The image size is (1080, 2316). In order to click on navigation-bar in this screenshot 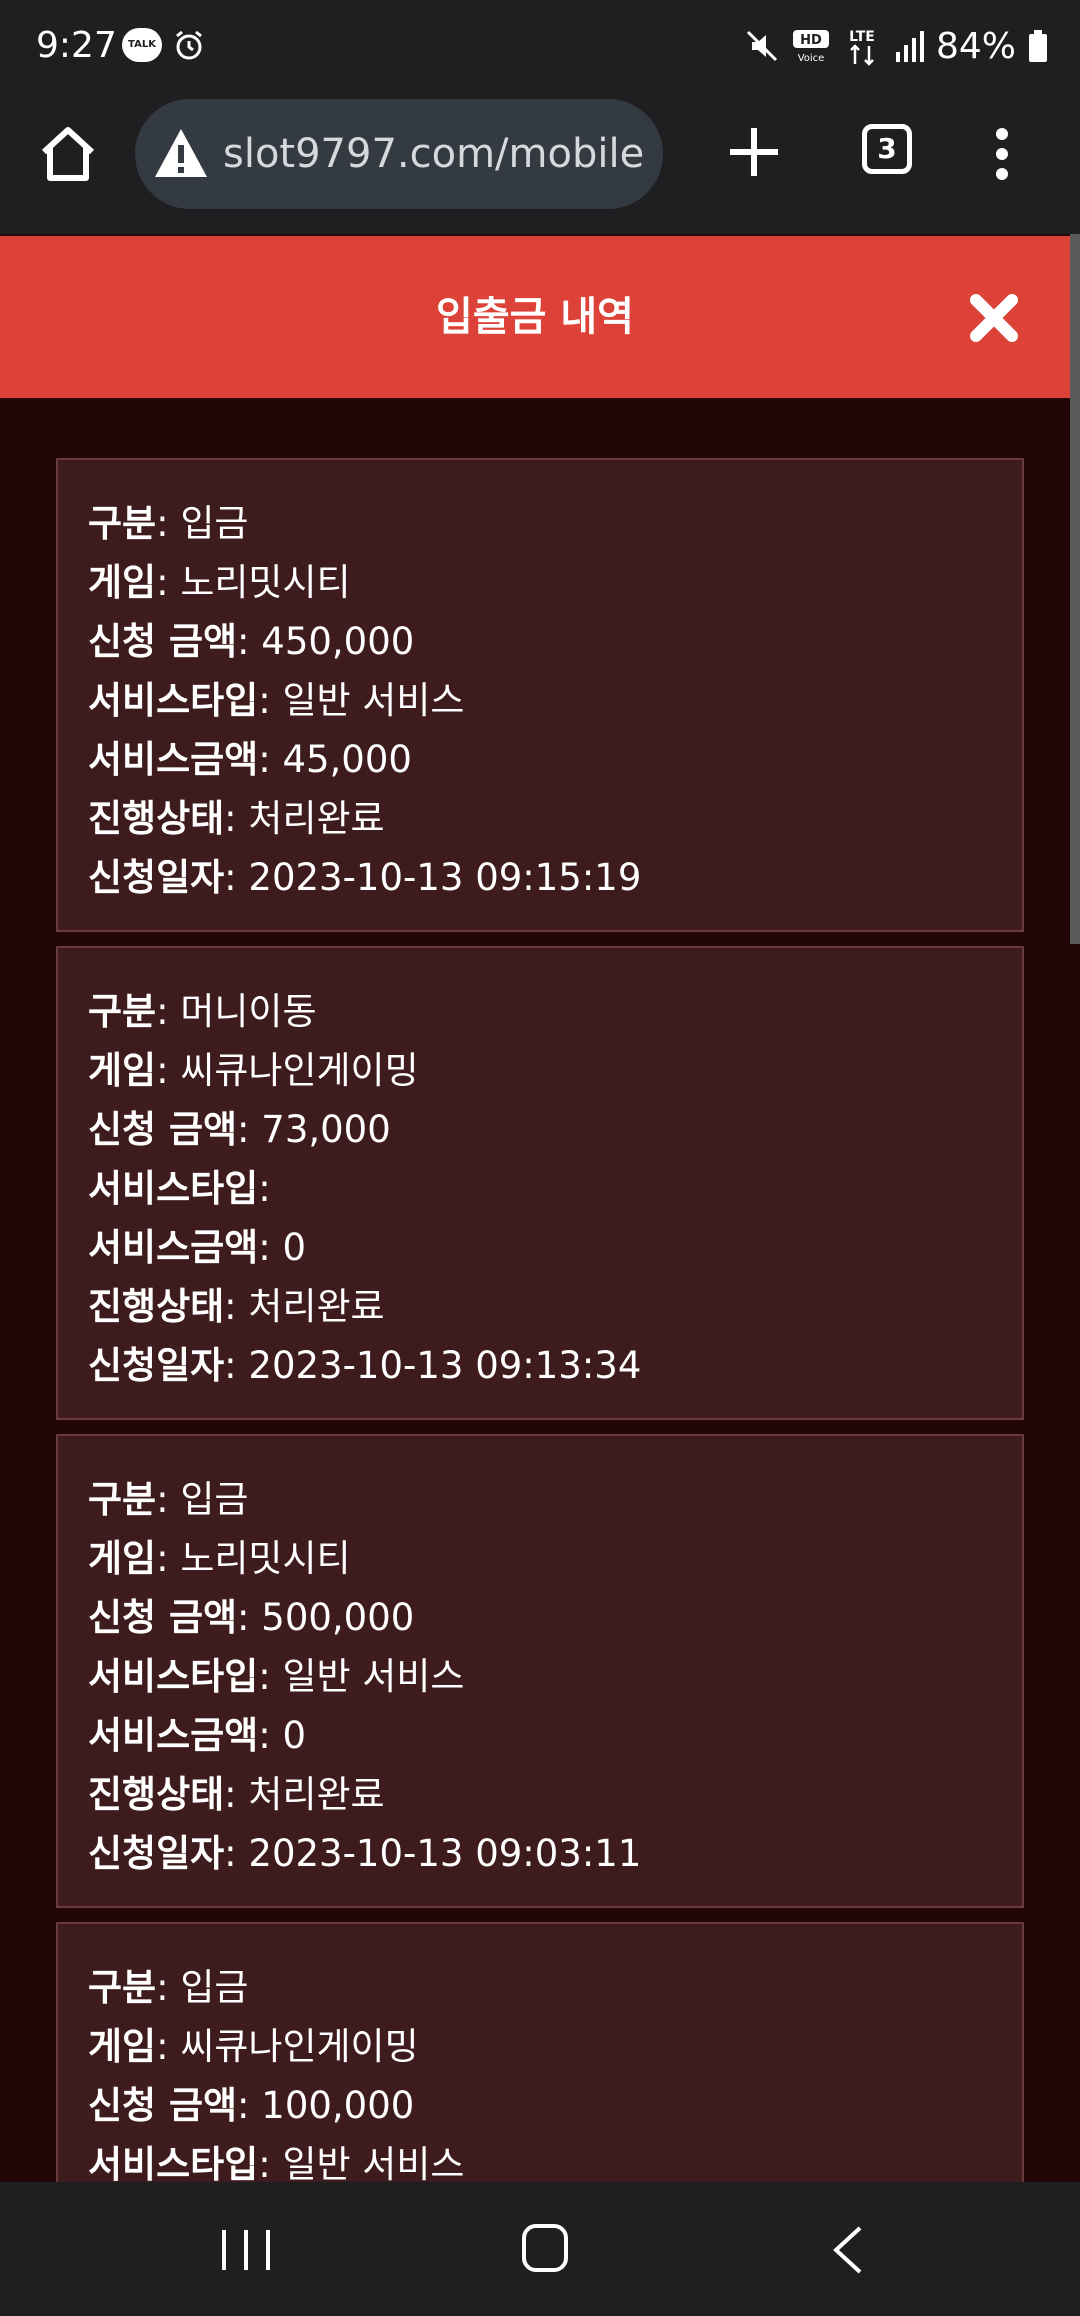, I will do `click(540, 2249)`.